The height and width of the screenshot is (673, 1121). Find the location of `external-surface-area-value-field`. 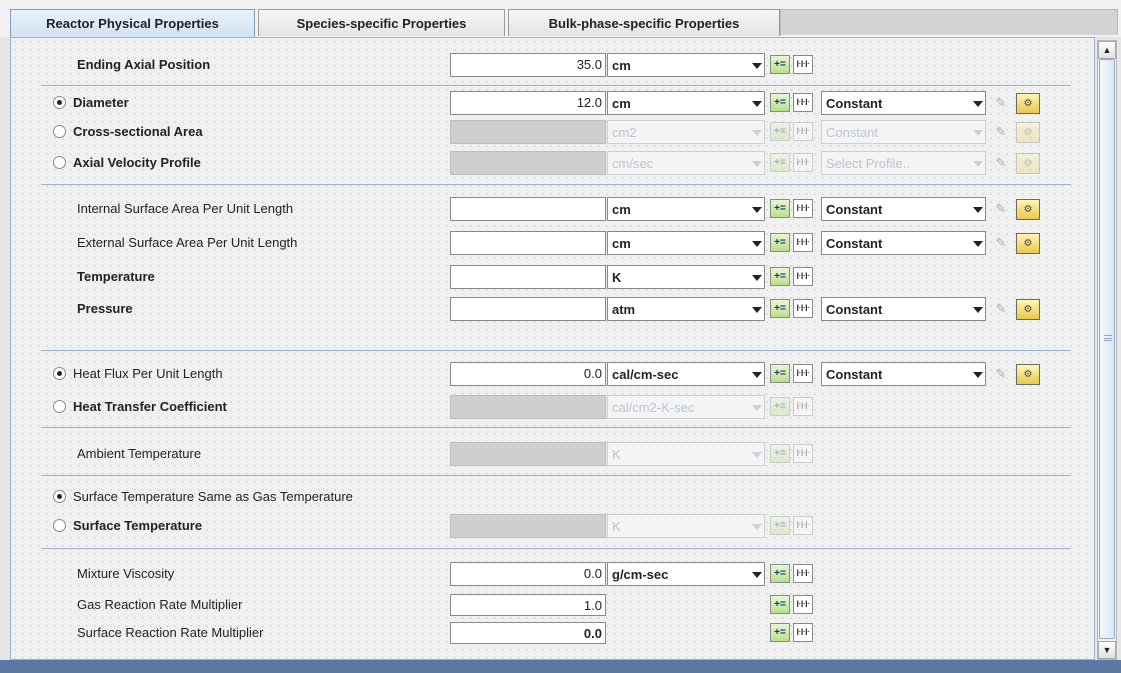

external-surface-area-value-field is located at coordinates (528, 243).